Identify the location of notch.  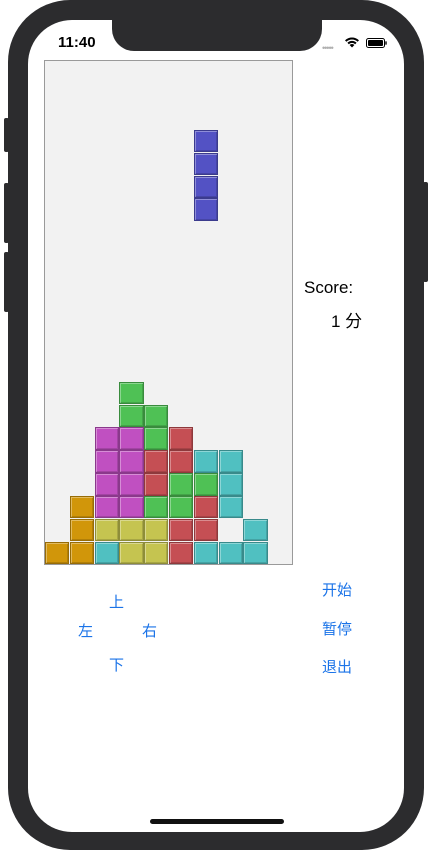
(217, 34).